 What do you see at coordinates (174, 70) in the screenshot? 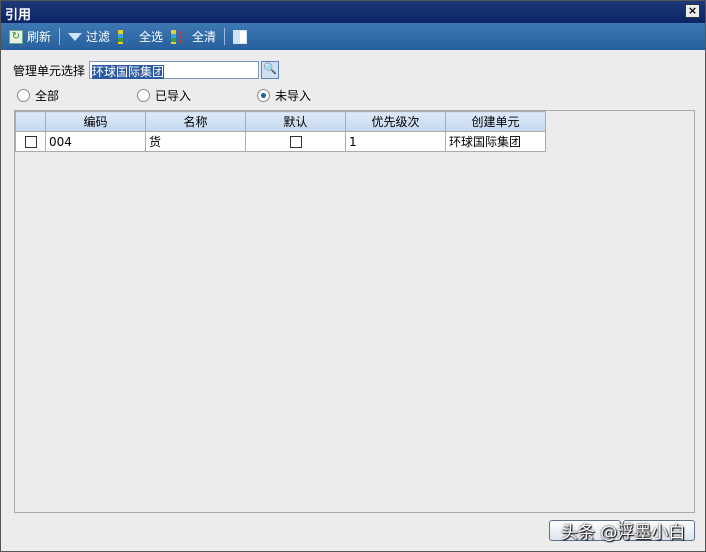
I see `org-input: 环球国际集团` at bounding box center [174, 70].